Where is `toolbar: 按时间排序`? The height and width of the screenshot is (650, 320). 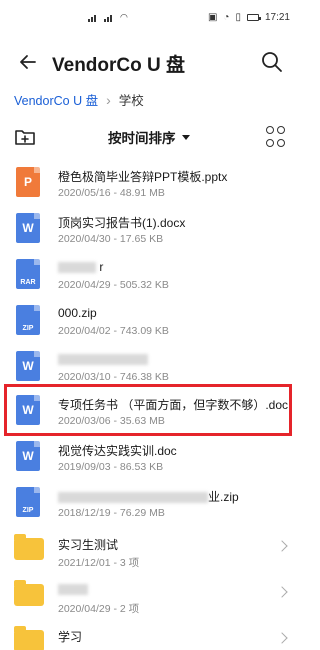
toolbar: 按时间排序 is located at coordinates (150, 138).